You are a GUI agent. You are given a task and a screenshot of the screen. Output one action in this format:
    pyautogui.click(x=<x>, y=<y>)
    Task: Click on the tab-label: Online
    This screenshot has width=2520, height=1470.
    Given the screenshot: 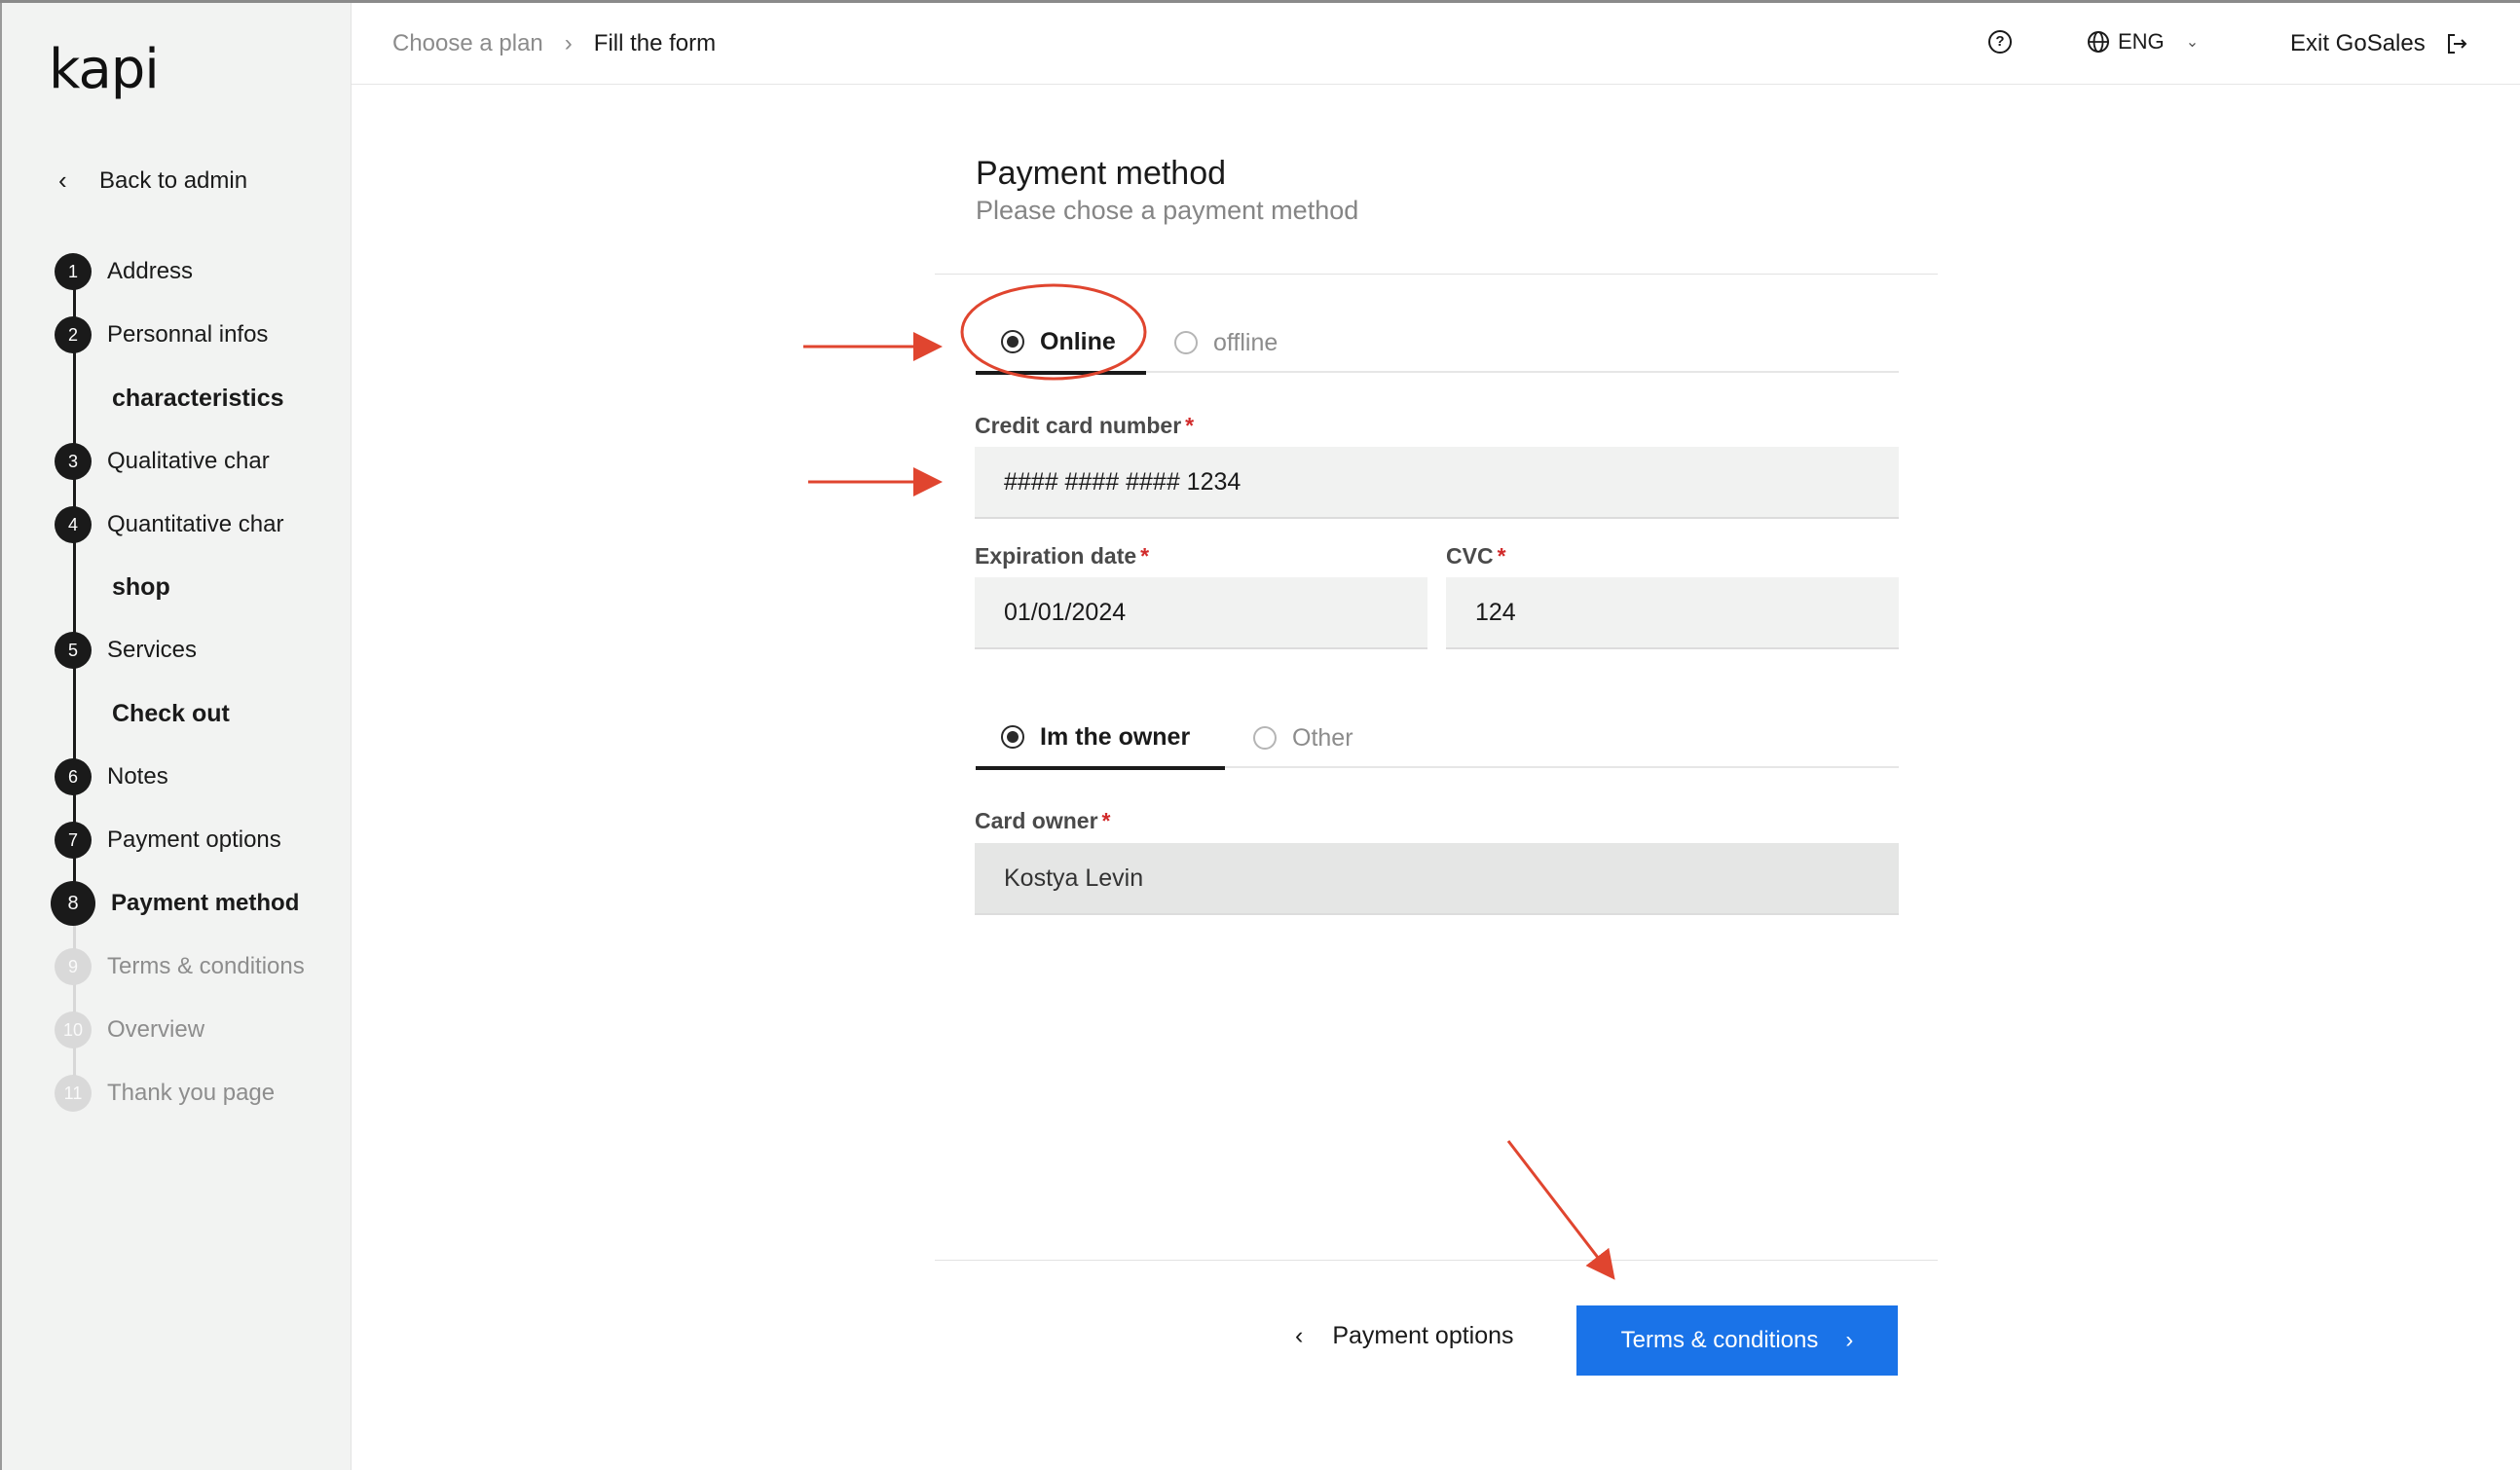 What is the action you would take?
    pyautogui.click(x=1078, y=341)
    